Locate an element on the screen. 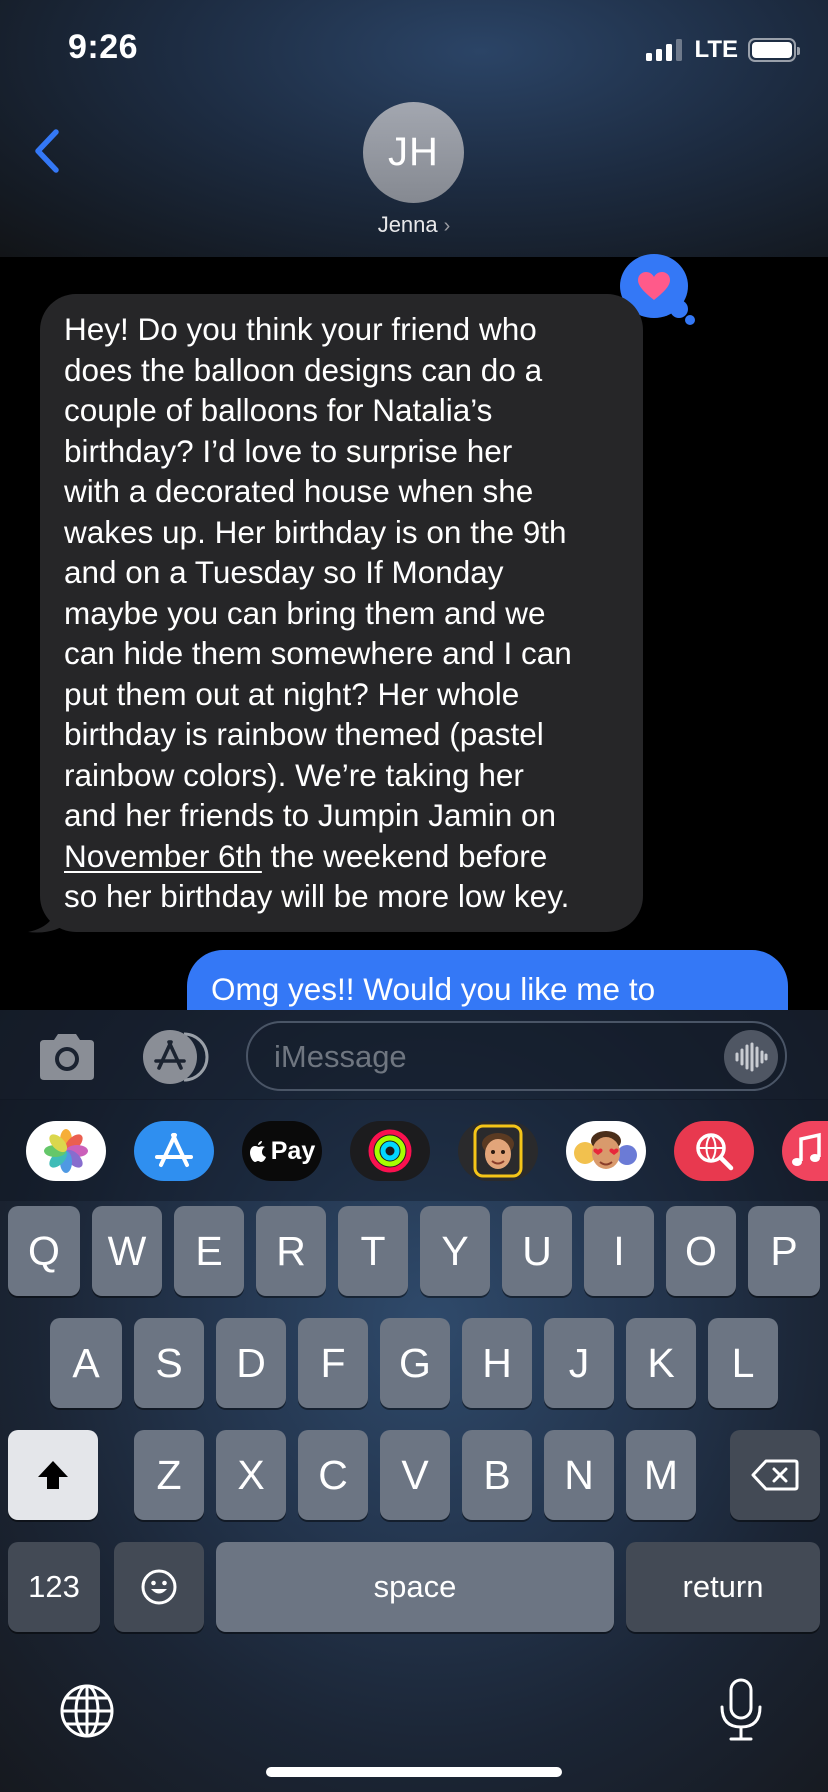  message-line: put them out at night? Her whole is located at coordinates (292, 693).